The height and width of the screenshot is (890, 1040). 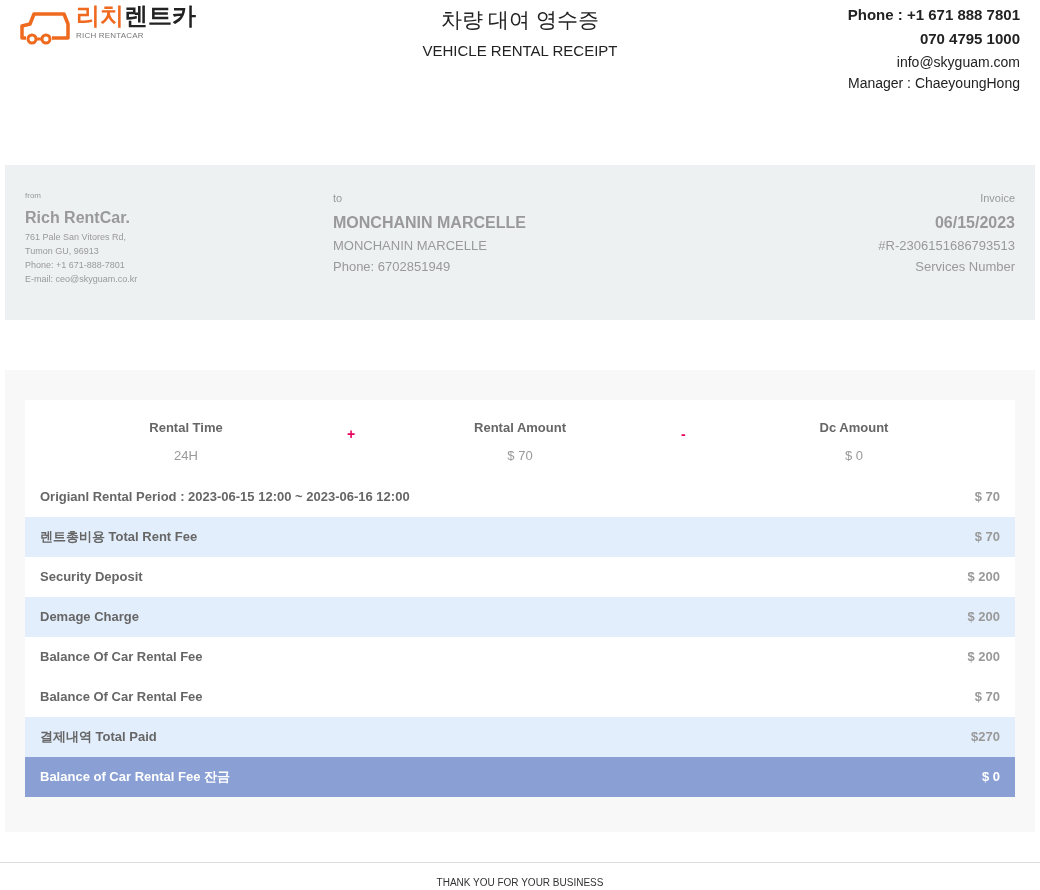 I want to click on fee-label: 결제내역 Total Paid, so click(x=98, y=737).